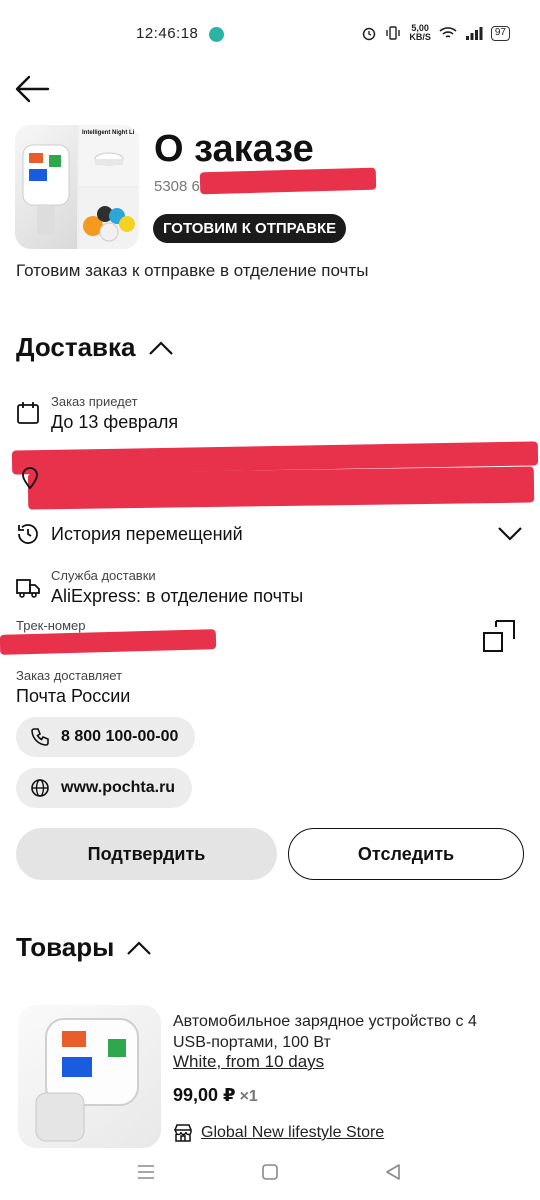 The height and width of the screenshot is (1200, 540). I want to click on order-thumbnails: Intelligent Night Li, so click(77, 187).